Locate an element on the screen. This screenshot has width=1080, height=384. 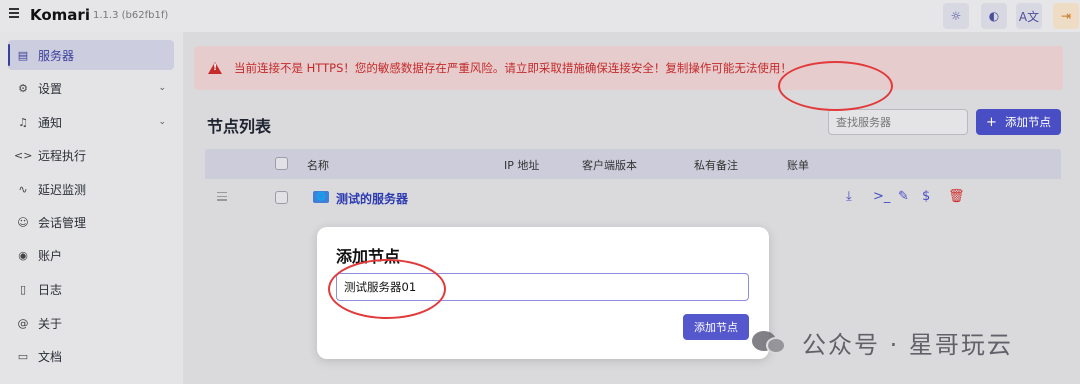
column-header: IP 地址 is located at coordinates (522, 165).